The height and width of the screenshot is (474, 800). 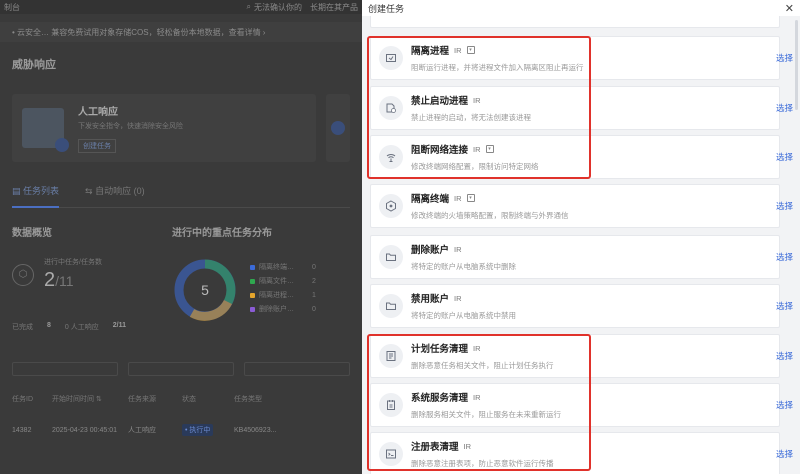 I want to click on task-option-desc: 修改终端的火墙策略配置，限制终端与外界通信, so click(x=490, y=215).